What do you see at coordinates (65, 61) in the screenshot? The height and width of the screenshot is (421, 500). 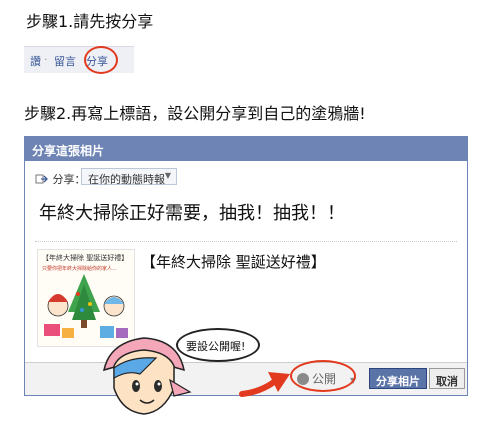 I see `comment-link: 留言` at bounding box center [65, 61].